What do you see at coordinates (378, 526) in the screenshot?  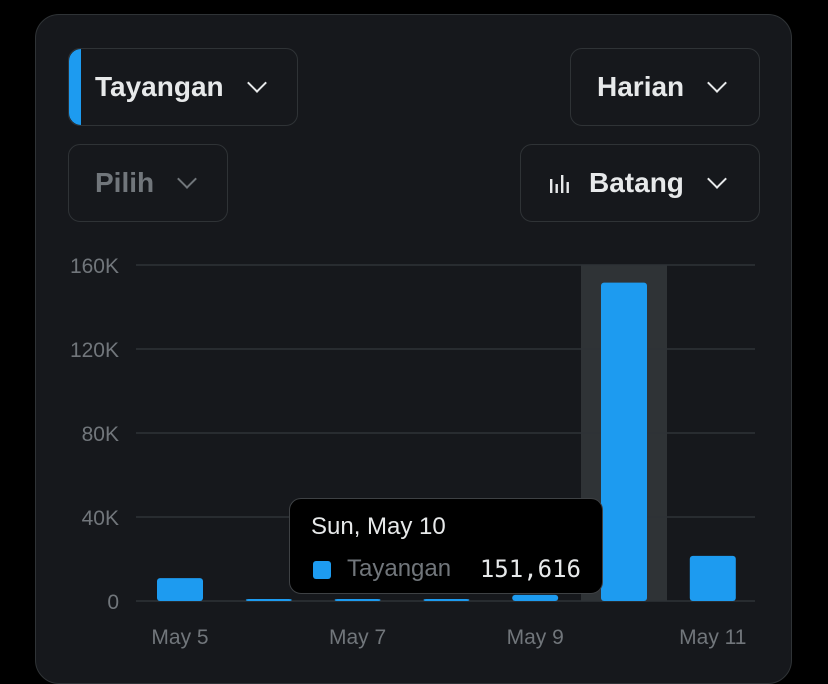 I see `tooltip-date: Sun, May 10` at bounding box center [378, 526].